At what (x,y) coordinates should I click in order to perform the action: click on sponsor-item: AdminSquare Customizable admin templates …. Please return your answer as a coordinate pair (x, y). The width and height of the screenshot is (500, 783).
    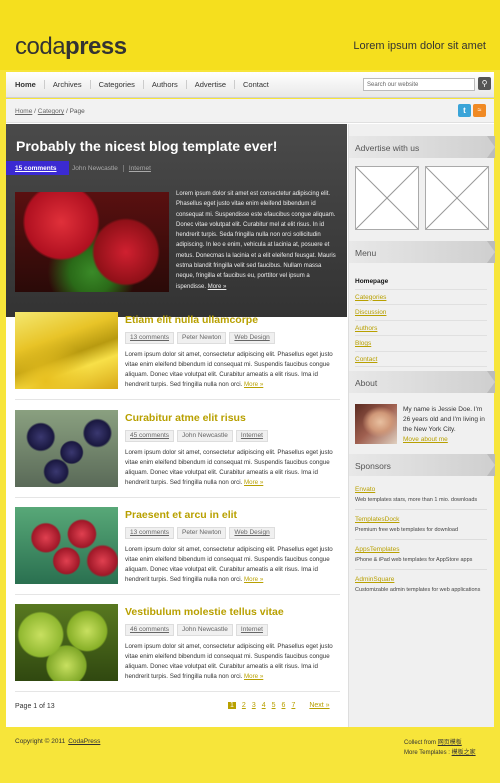
    Looking at the image, I should click on (417, 584).